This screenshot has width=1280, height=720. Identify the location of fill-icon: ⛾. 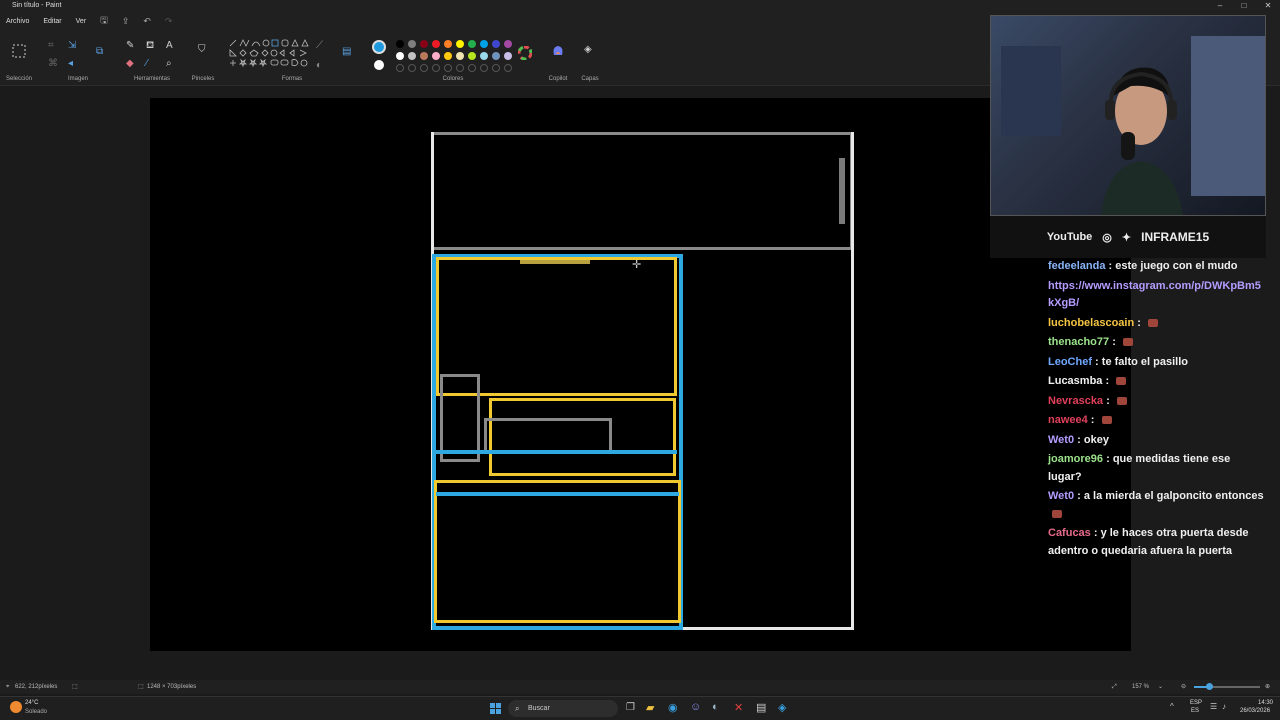
(150, 46).